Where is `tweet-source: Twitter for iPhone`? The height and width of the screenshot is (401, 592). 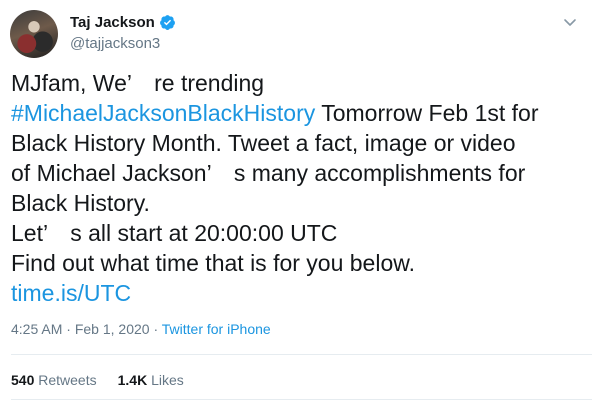
tweet-source: Twitter for iPhone is located at coordinates (216, 329).